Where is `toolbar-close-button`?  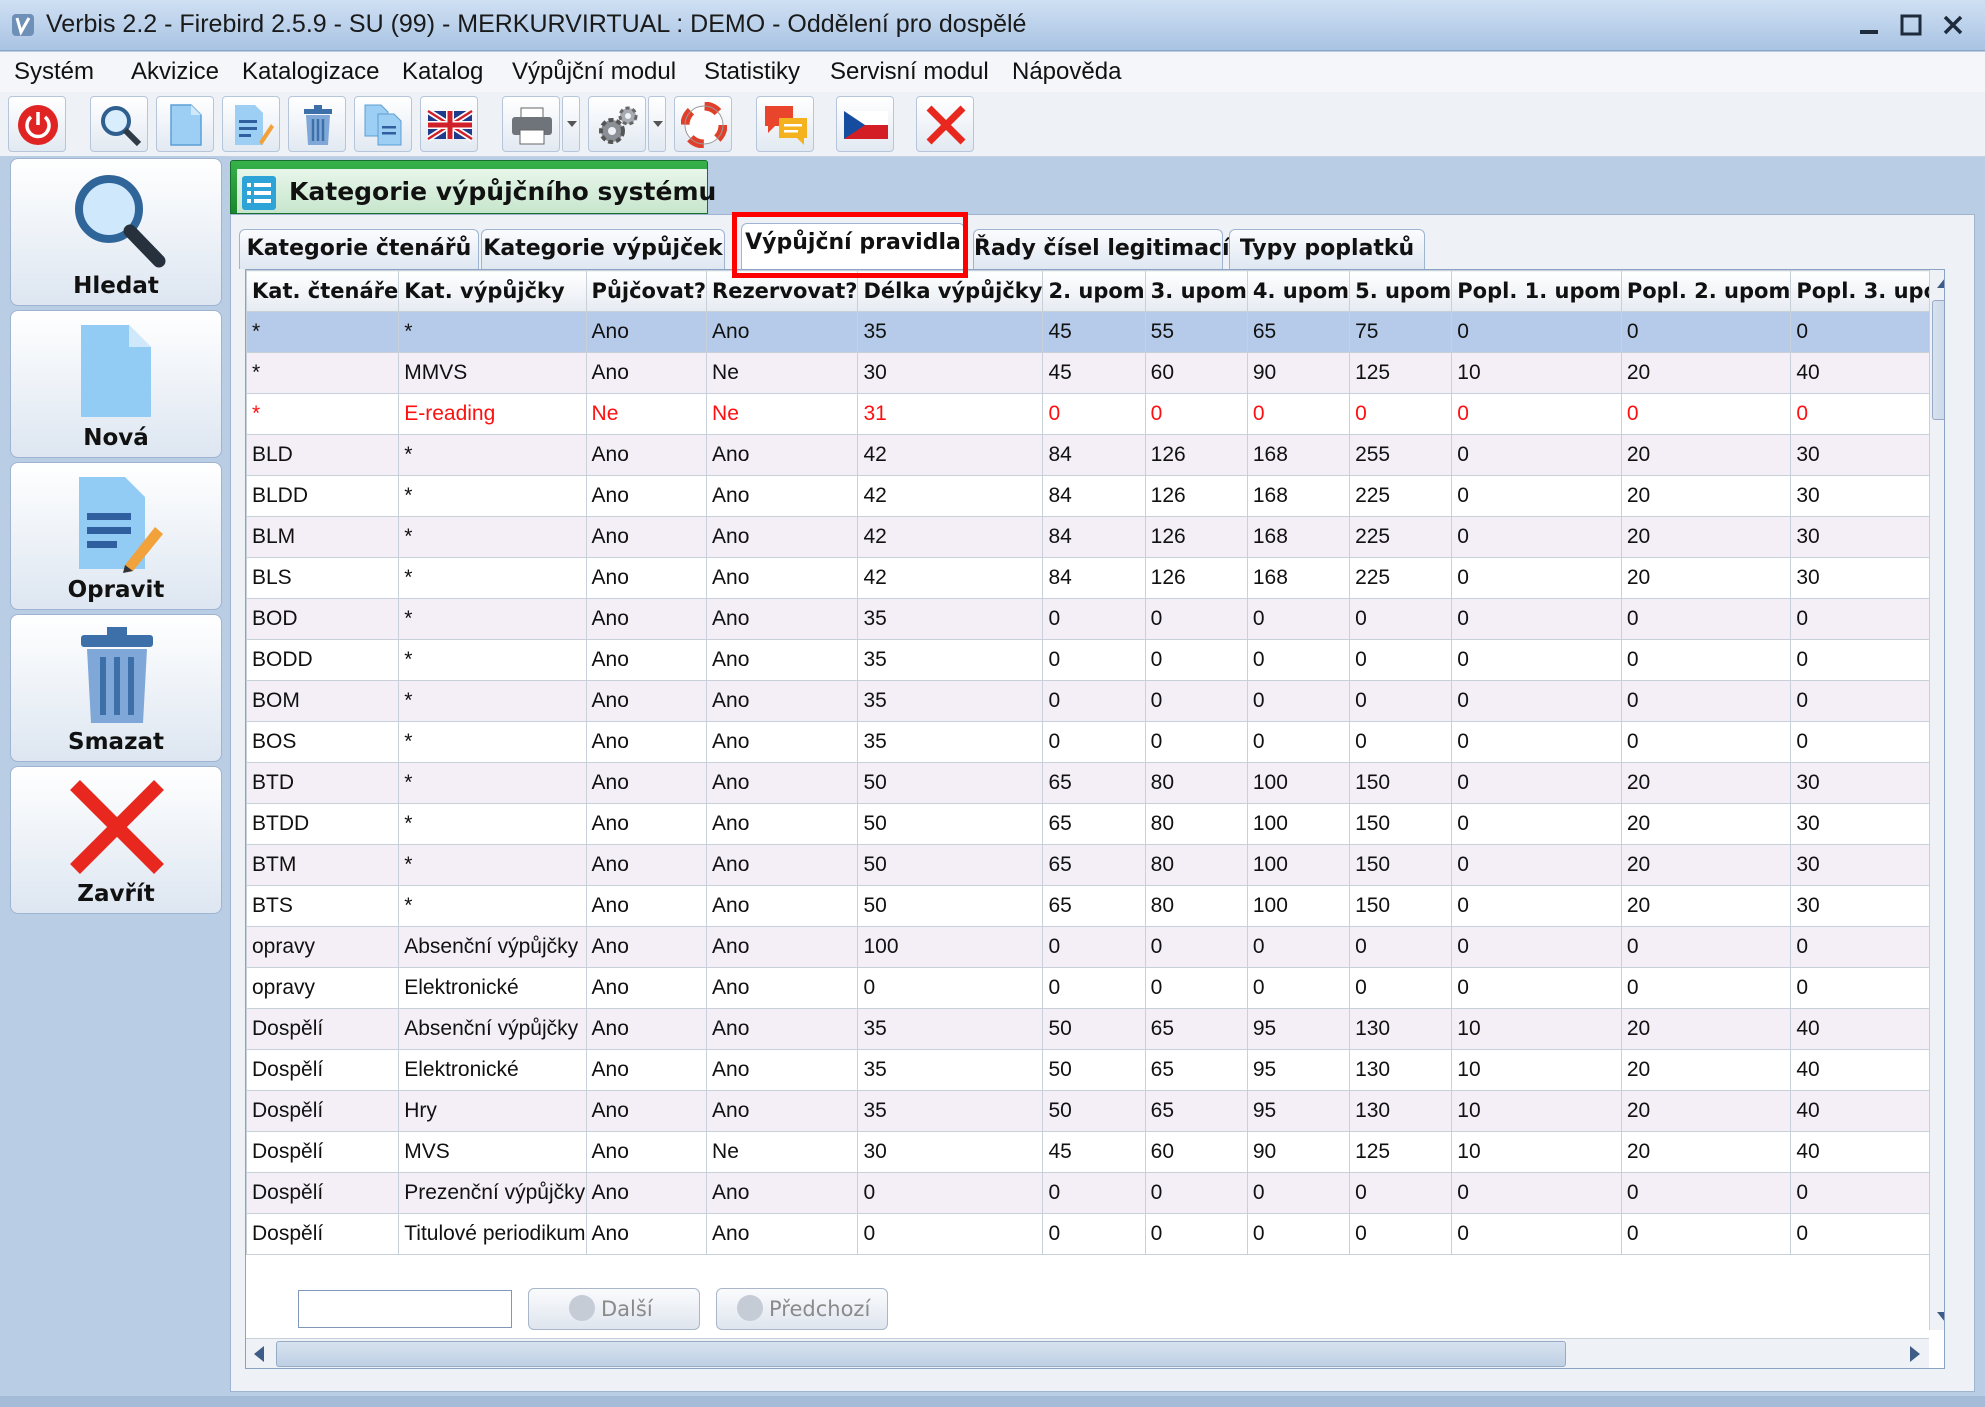
toolbar-close-button is located at coordinates (945, 124).